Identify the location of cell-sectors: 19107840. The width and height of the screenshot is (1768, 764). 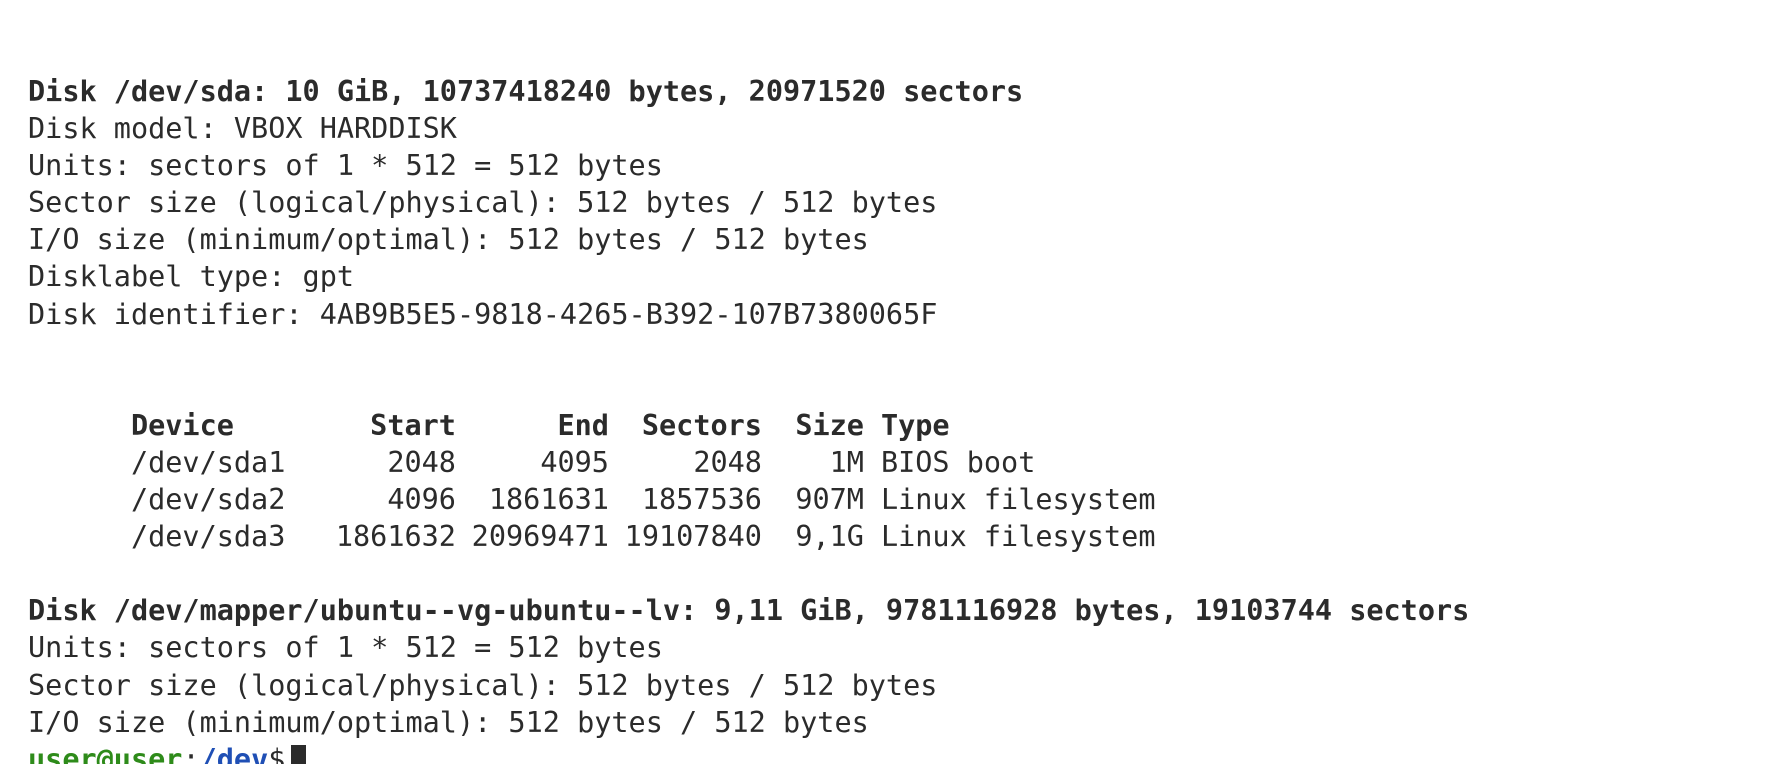
(693, 537).